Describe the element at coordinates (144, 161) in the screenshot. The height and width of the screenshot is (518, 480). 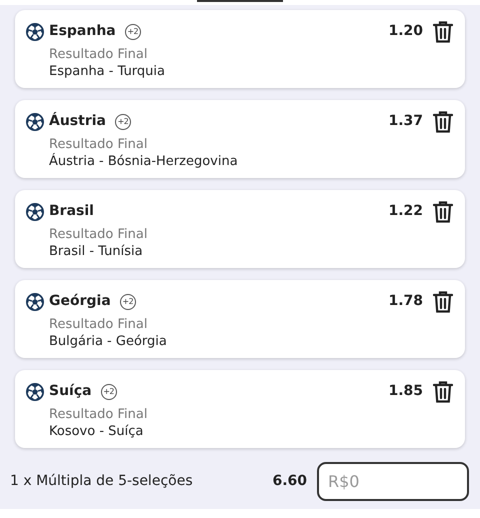
I see `match-name: Áustria - Bósnia-Herzegovina` at that location.